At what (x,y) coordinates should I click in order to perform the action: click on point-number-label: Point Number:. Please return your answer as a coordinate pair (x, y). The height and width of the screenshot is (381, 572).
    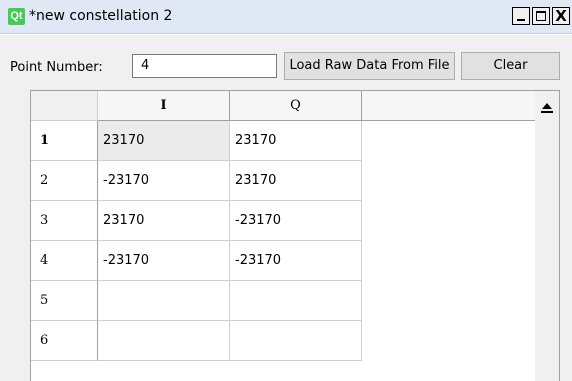
    Looking at the image, I should click on (56, 67).